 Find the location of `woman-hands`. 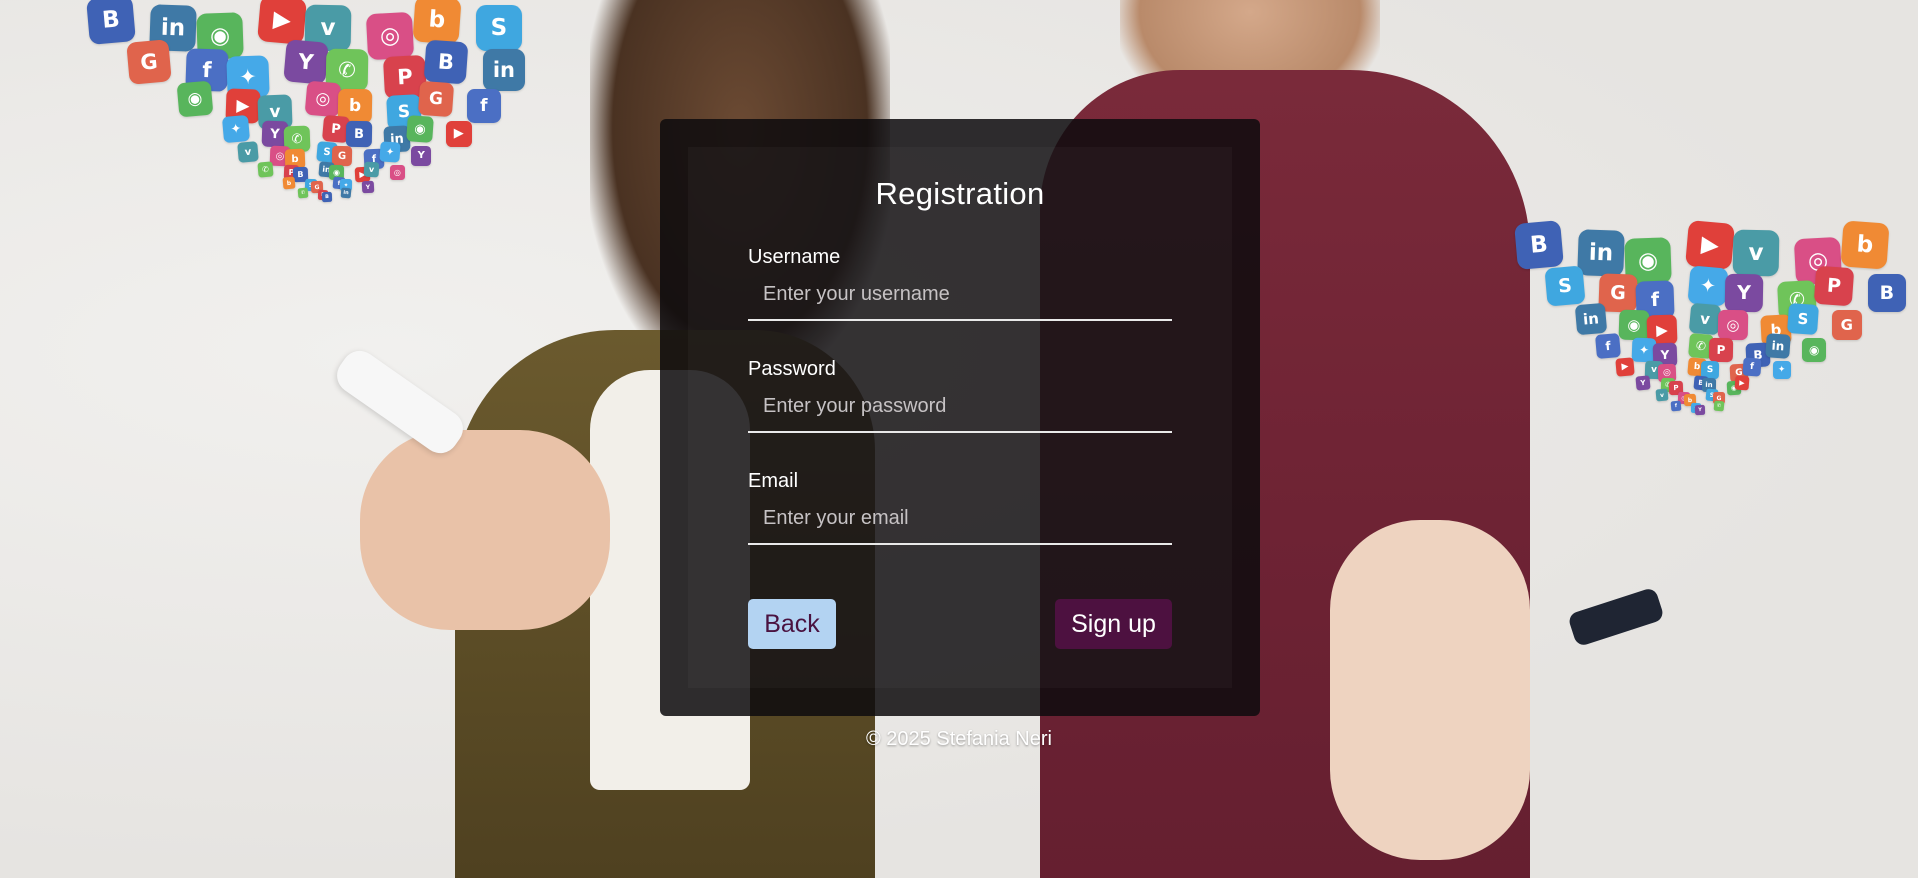

woman-hands is located at coordinates (485, 530).